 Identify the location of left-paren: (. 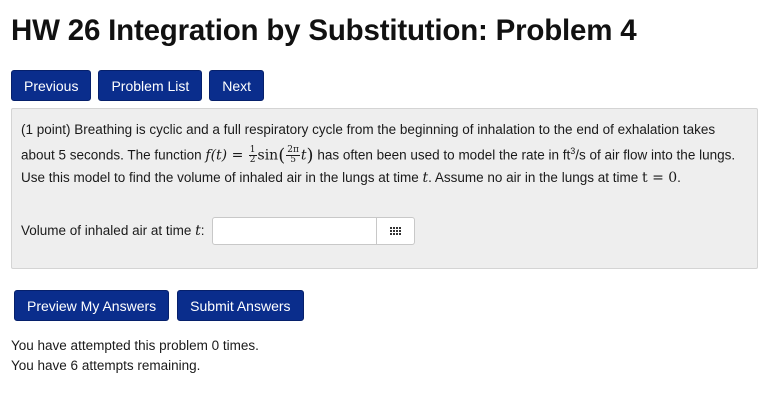
(282, 155).